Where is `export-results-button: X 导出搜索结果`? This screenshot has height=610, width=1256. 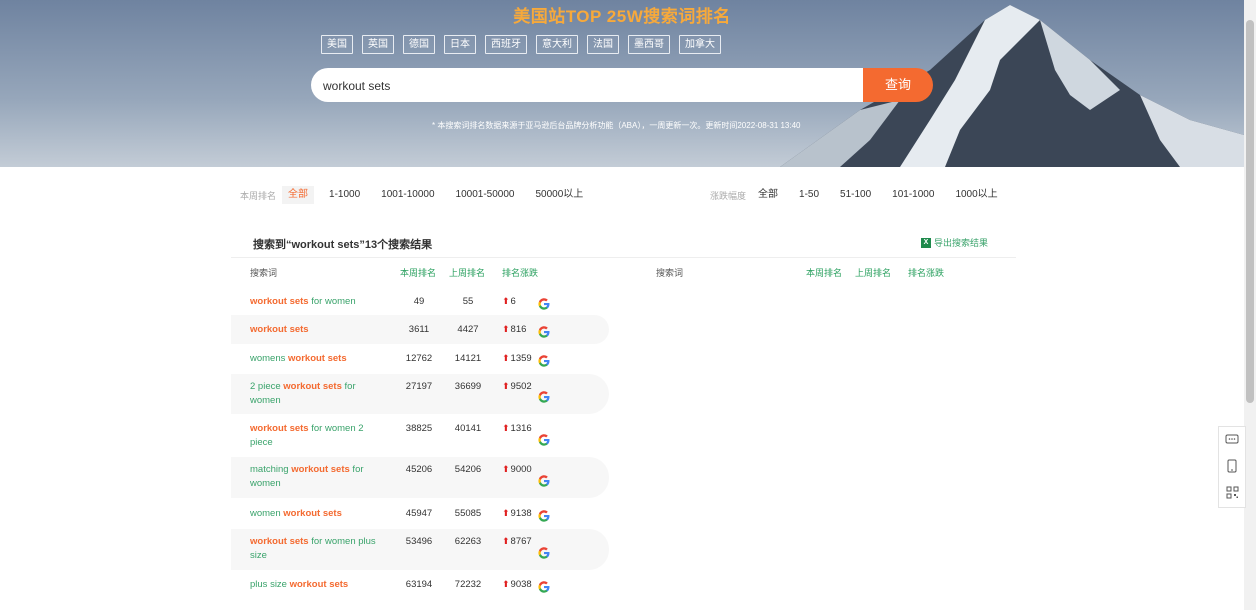
export-results-button: X 导出搜索结果 is located at coordinates (954, 242).